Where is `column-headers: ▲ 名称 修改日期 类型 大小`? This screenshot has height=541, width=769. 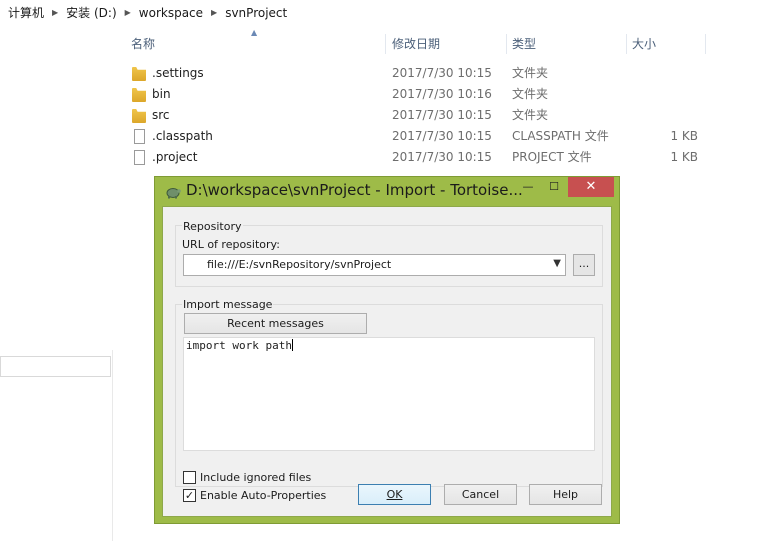
column-headers: ▲ 名称 修改日期 类型 大小 is located at coordinates (416, 42).